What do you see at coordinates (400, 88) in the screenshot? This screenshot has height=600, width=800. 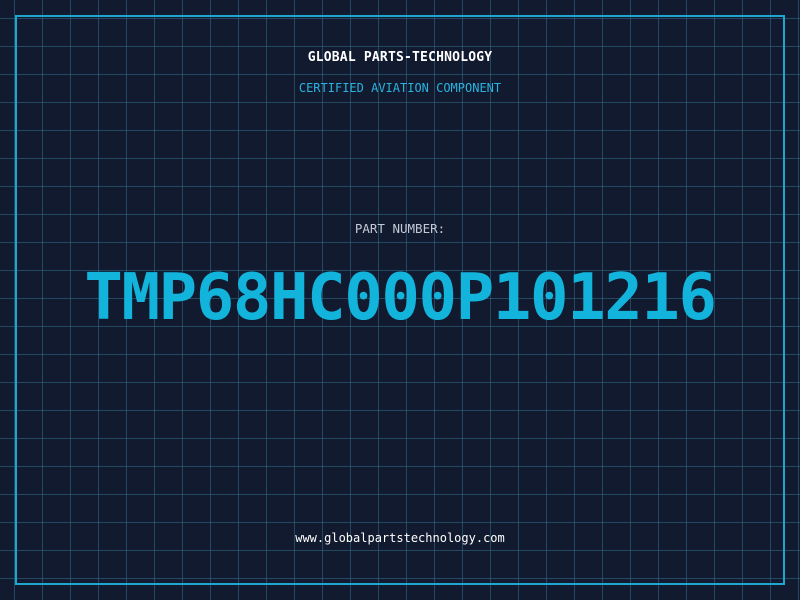 I see `certification-subtitle: CERTIFIED AVIATION COMPONENT` at bounding box center [400, 88].